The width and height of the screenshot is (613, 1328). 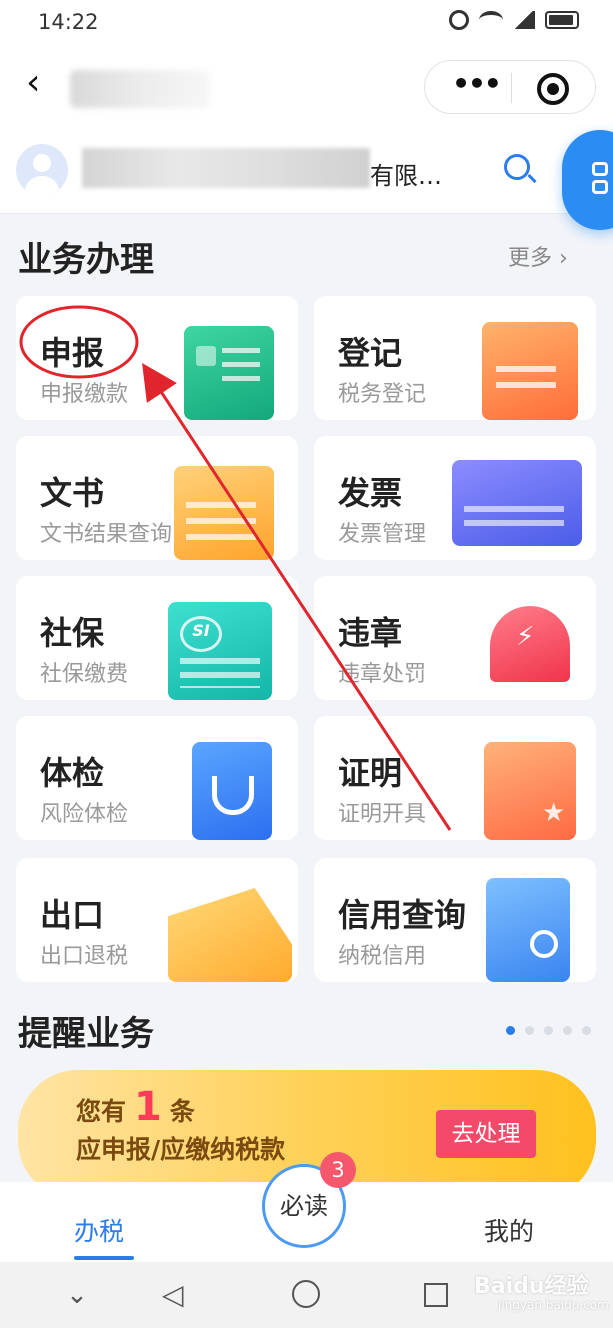 I want to click on recent-apps-square-icon, so click(x=436, y=1295).